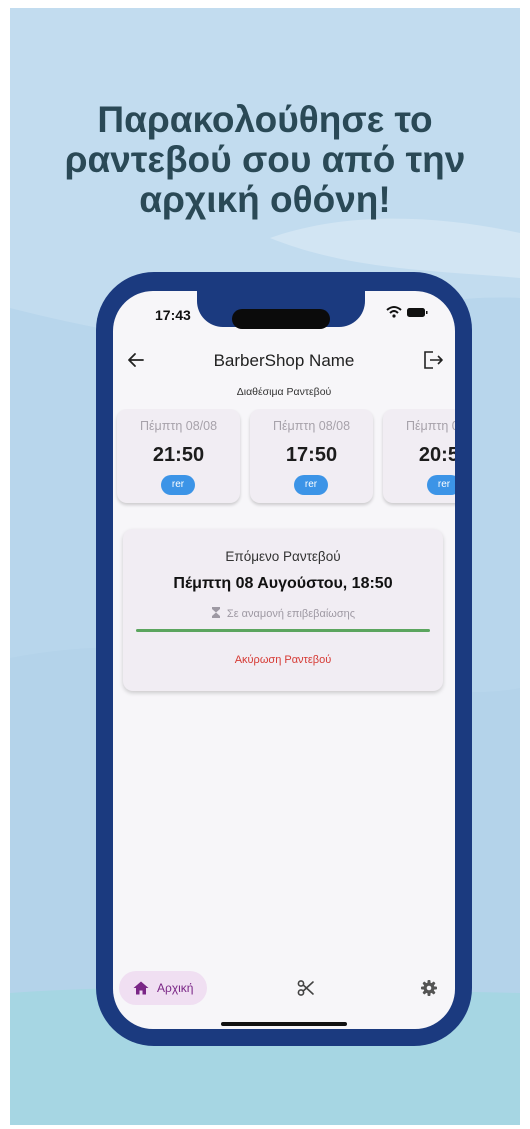  I want to click on nav-settings-tab, so click(429, 990).